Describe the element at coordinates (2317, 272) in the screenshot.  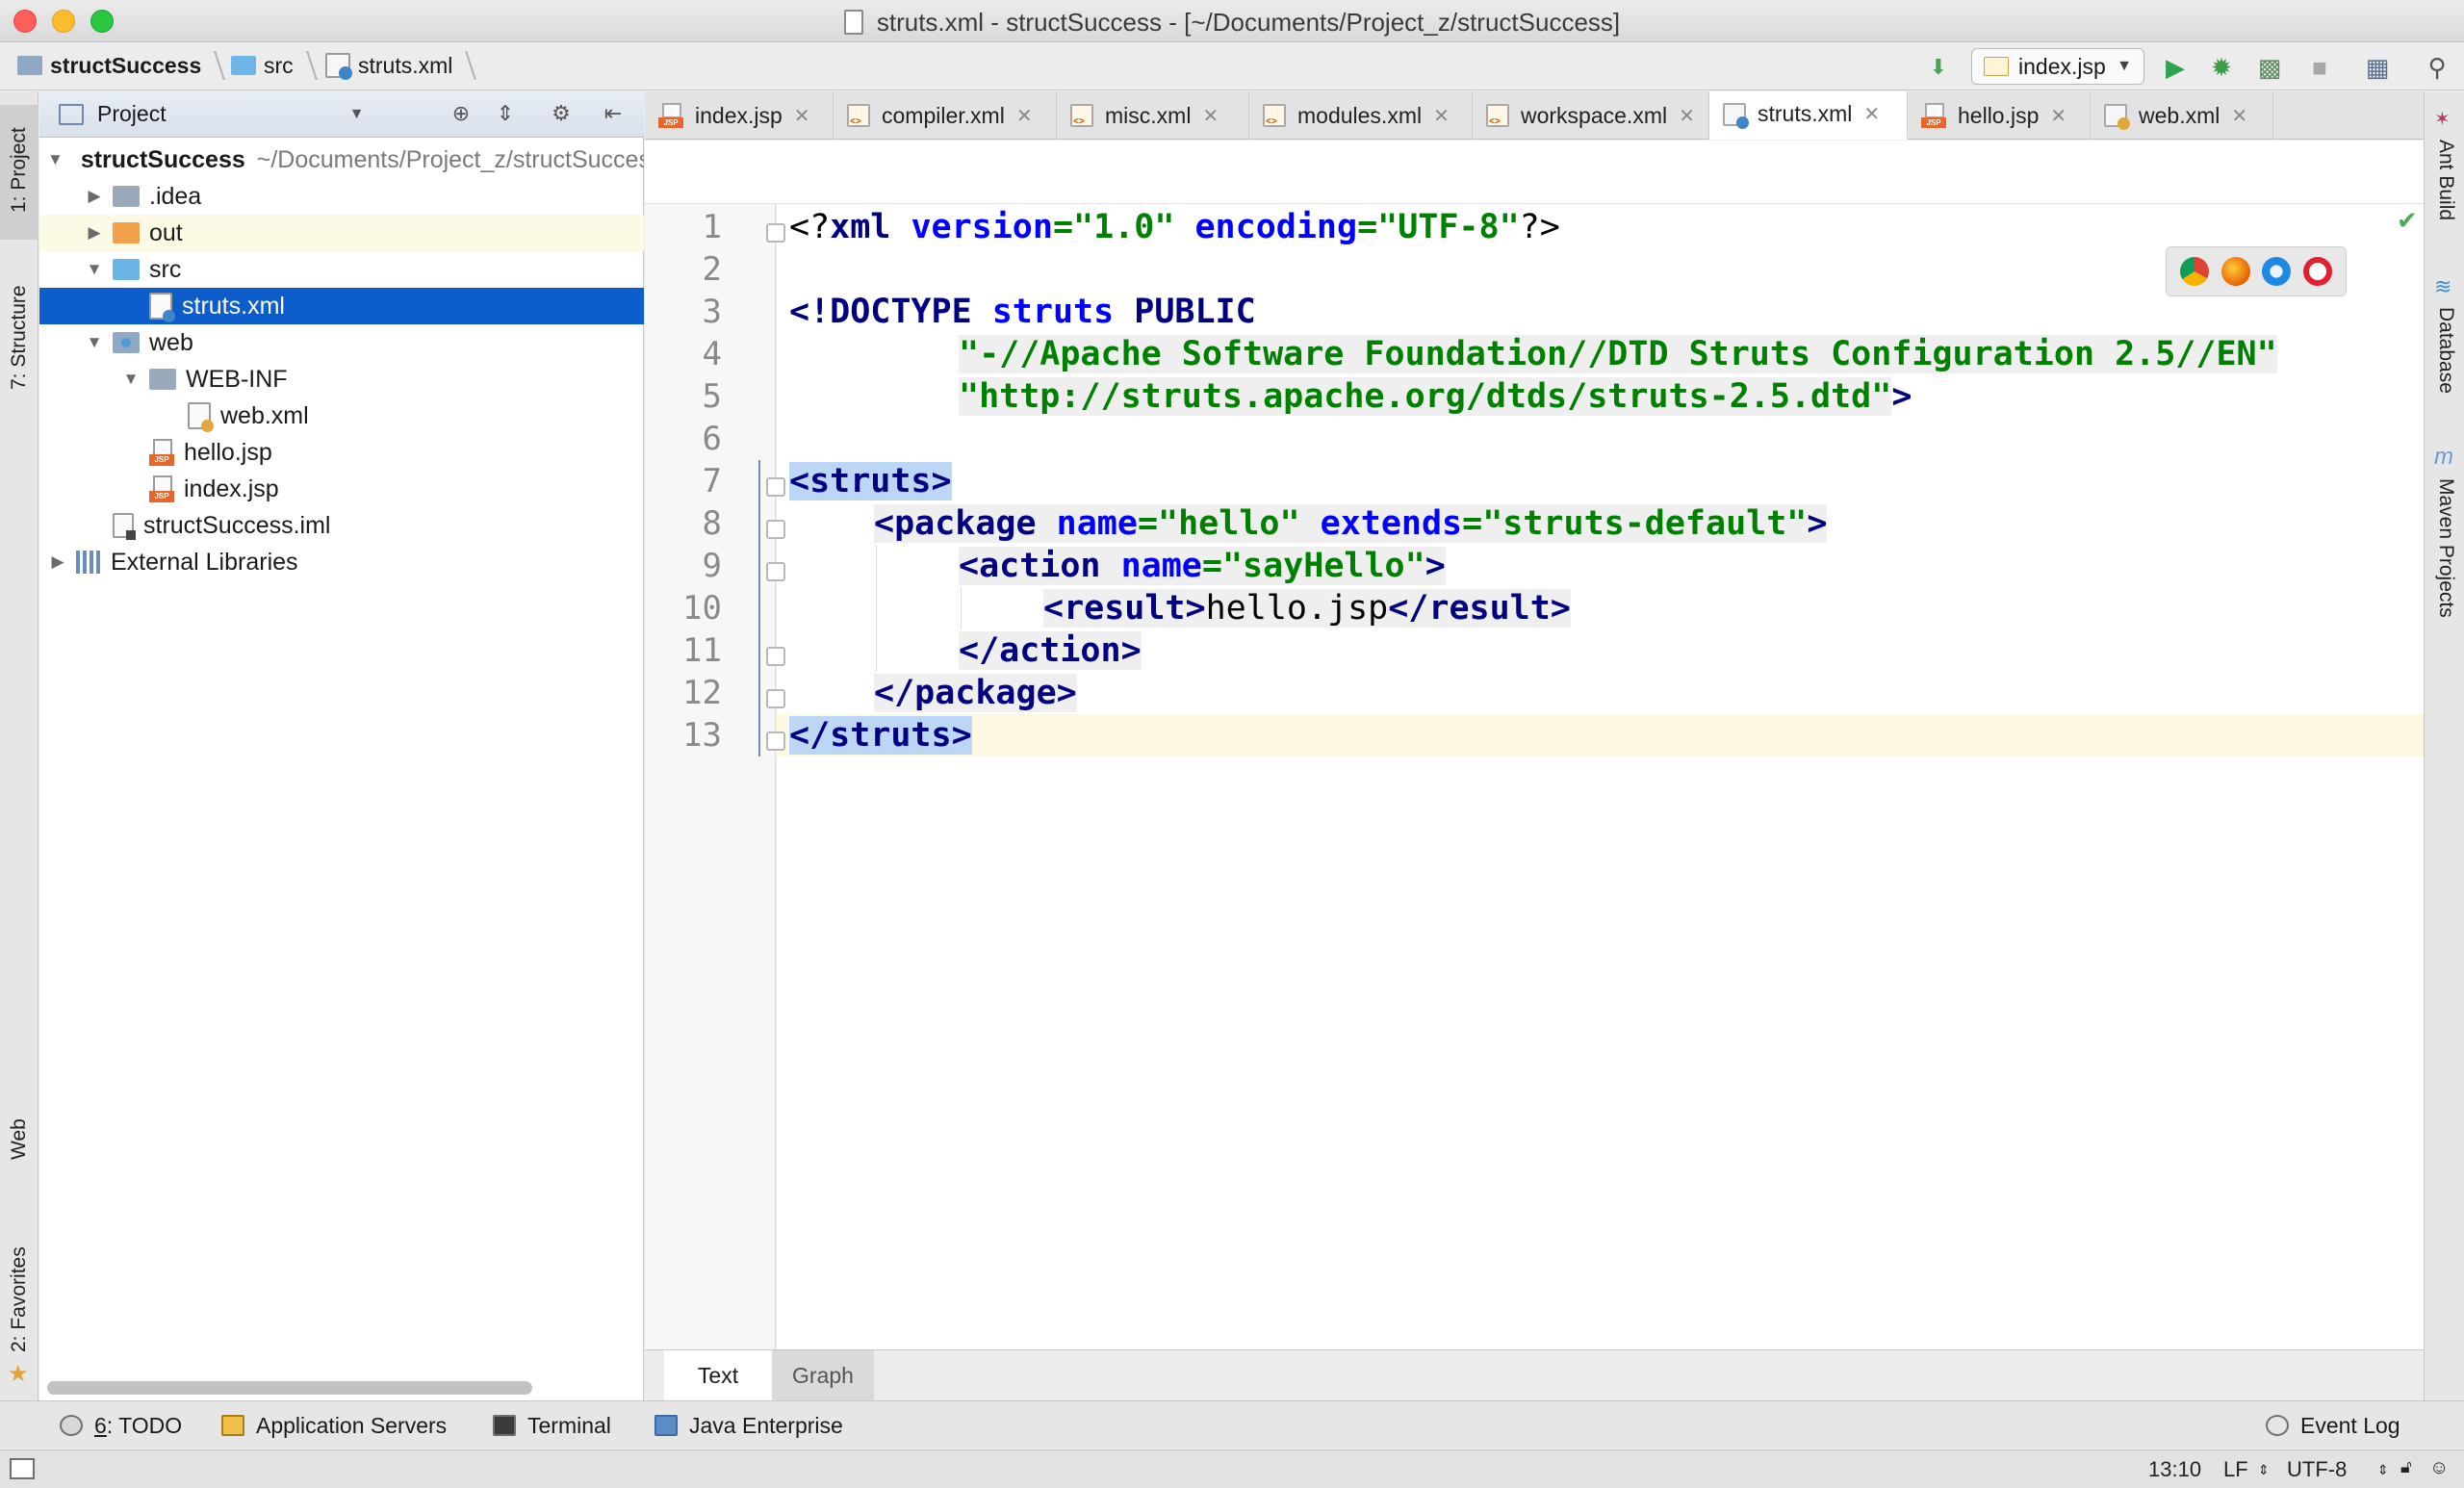
I see `opera-icon` at that location.